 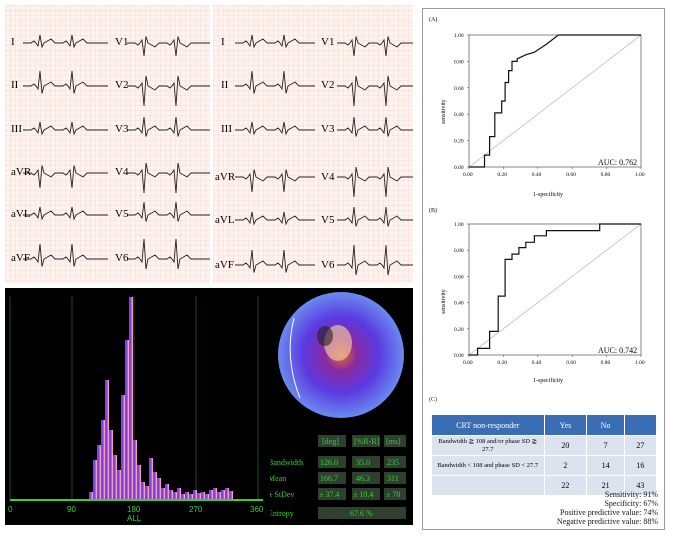 What do you see at coordinates (606, 175) in the screenshot?
I see `x-tick-label: 0.80` at bounding box center [606, 175].